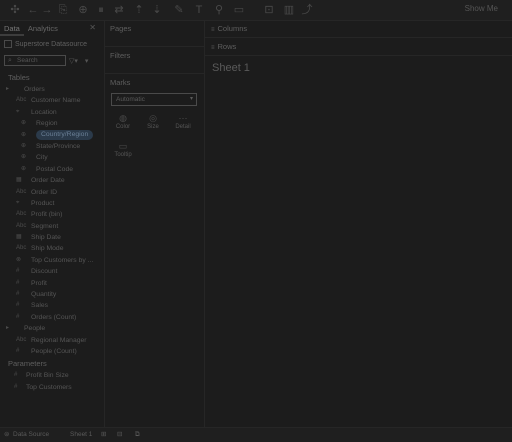  What do you see at coordinates (358, 29) in the screenshot?
I see `columns-shelf: ≡ Columns` at bounding box center [358, 29].